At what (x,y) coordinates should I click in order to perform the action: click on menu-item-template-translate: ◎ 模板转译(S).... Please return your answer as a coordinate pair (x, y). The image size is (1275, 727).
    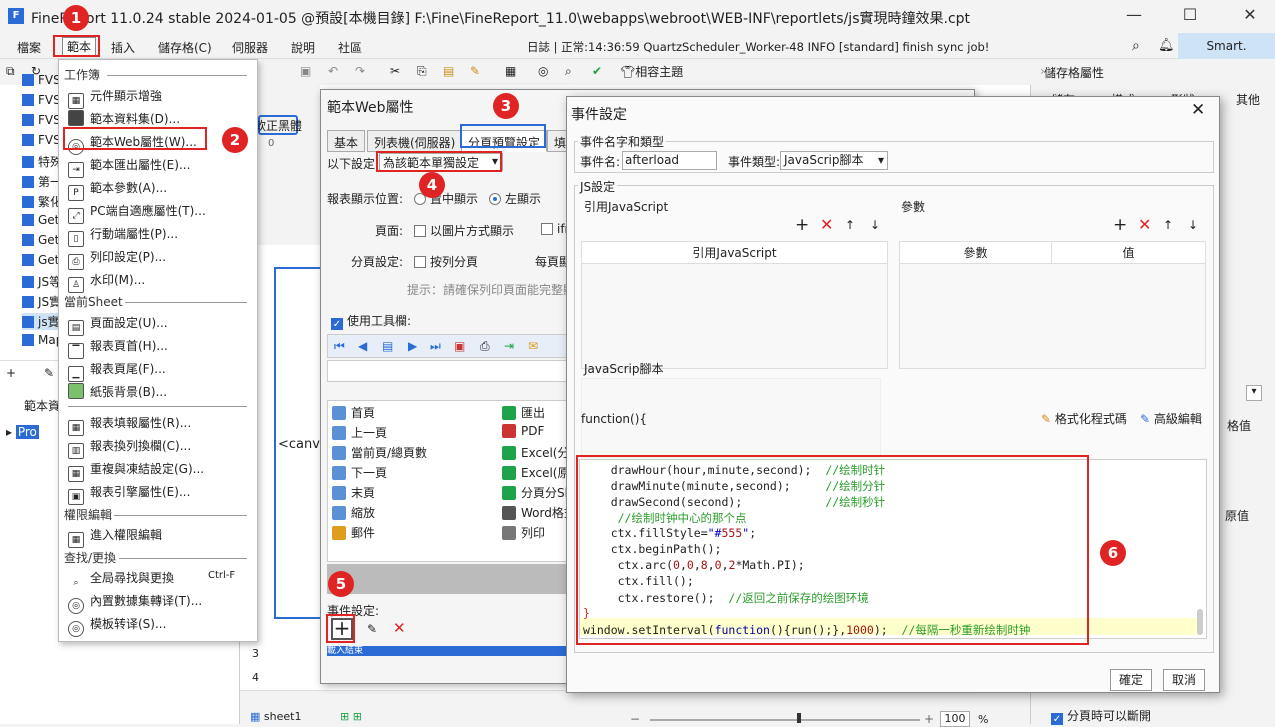
    Looking at the image, I should click on (117, 626).